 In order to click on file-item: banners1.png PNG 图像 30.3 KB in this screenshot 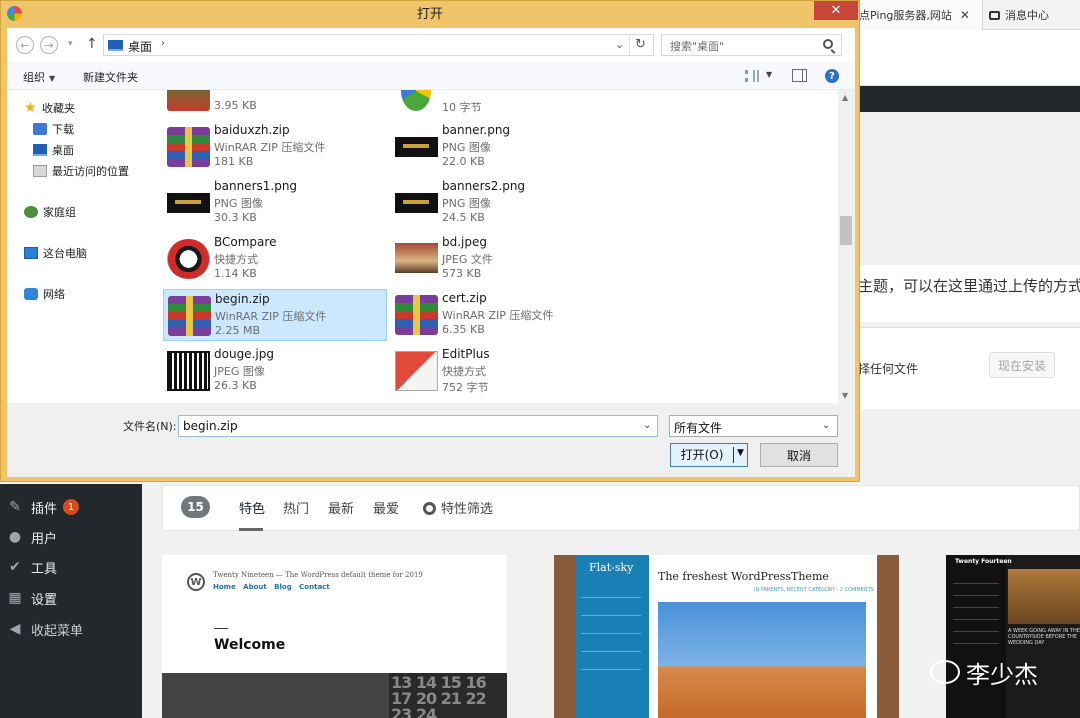, I will do `click(275, 203)`.